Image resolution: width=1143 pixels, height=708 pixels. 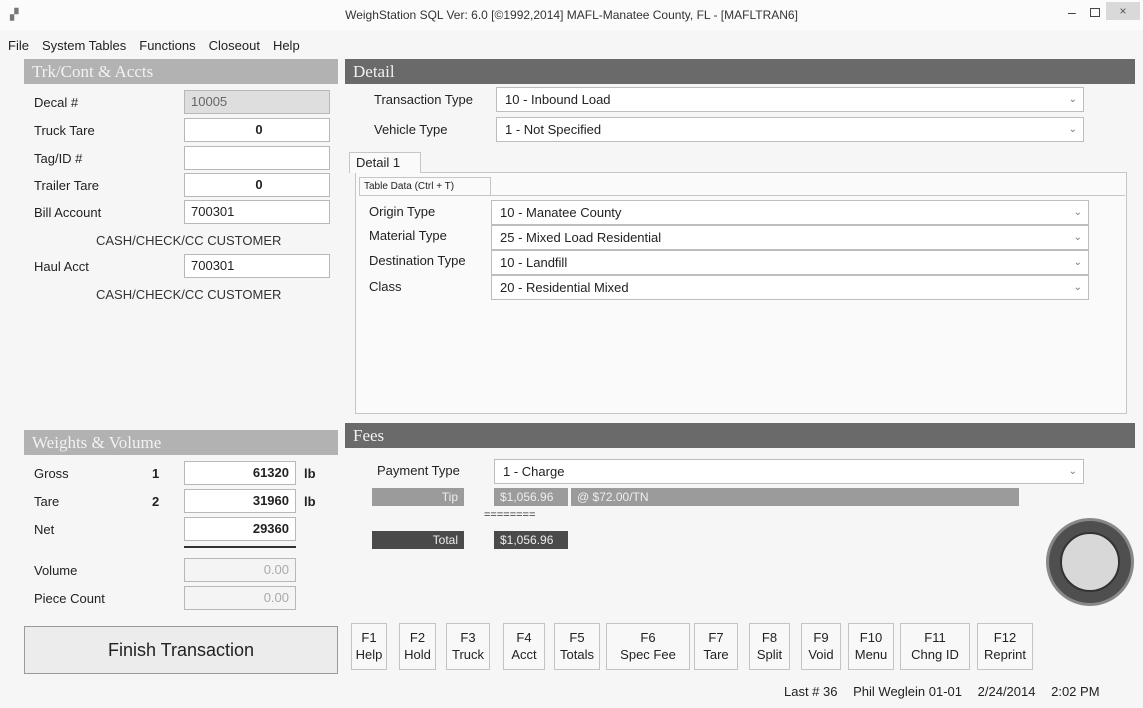 I want to click on payment-type-label: Payment Type, so click(x=418, y=470).